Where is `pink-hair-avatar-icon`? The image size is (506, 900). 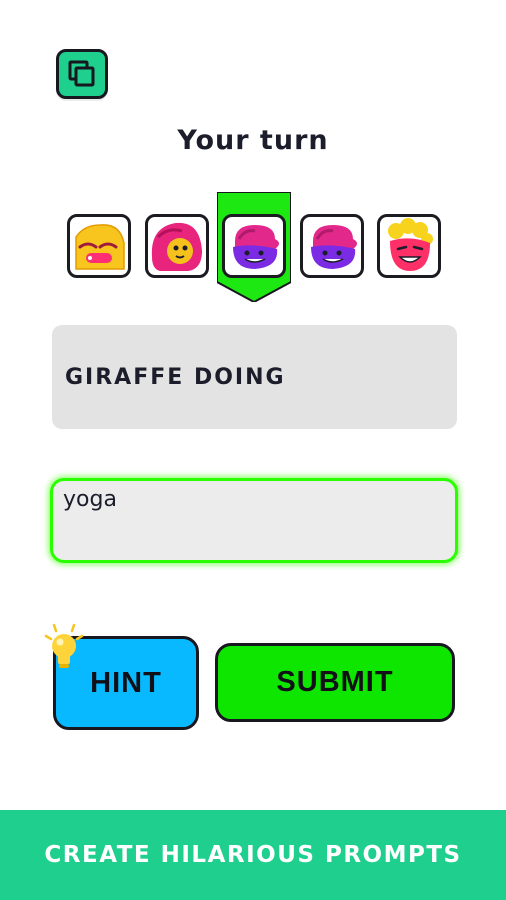
pink-hair-avatar-icon is located at coordinates (176, 246).